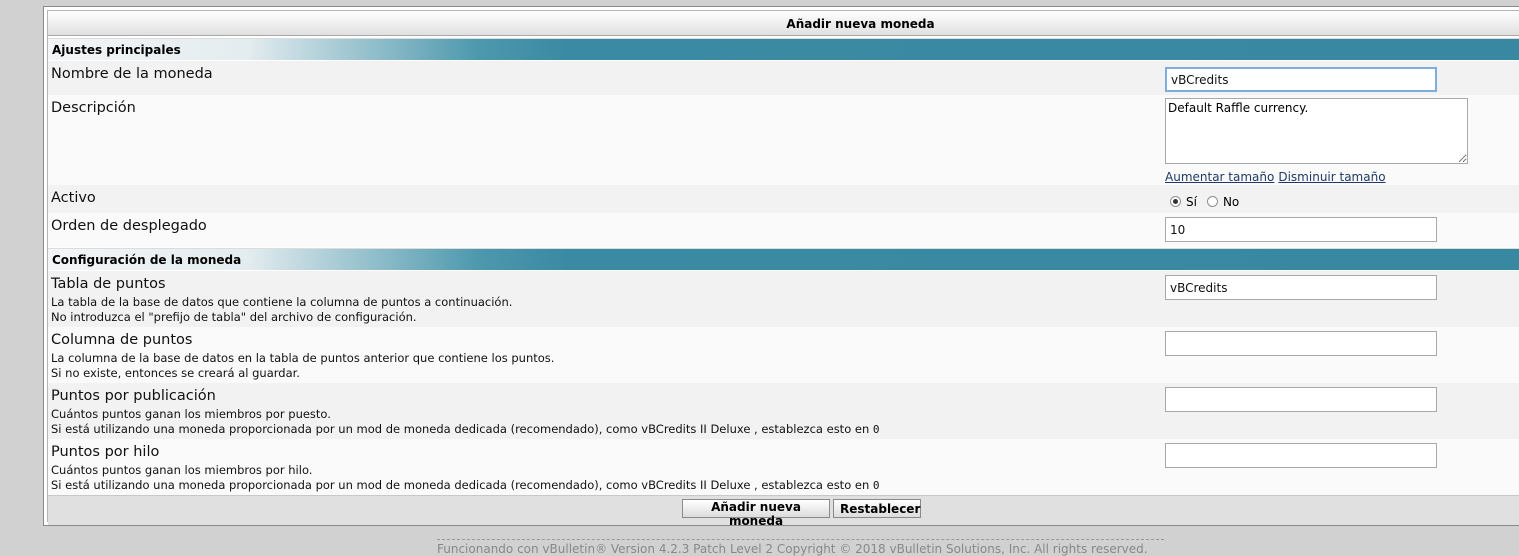 This screenshot has height=556, width=1519. I want to click on description-textarea: Default Raffle currency., so click(1316, 131).